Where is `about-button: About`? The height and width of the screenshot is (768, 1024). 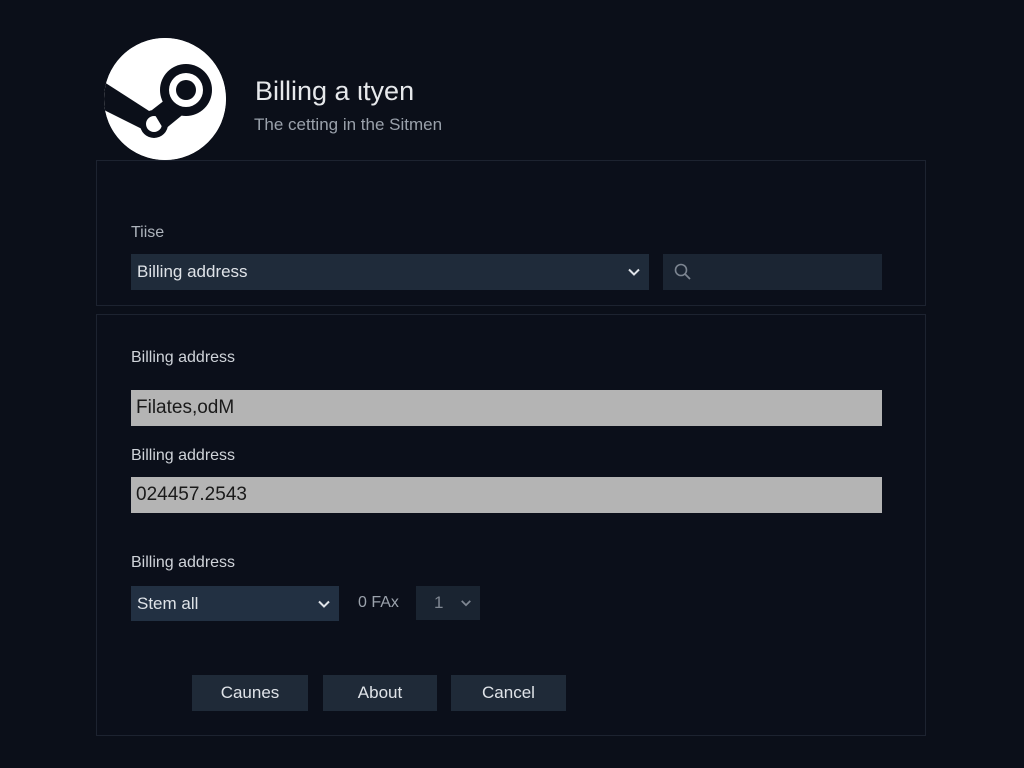 about-button: About is located at coordinates (380, 693).